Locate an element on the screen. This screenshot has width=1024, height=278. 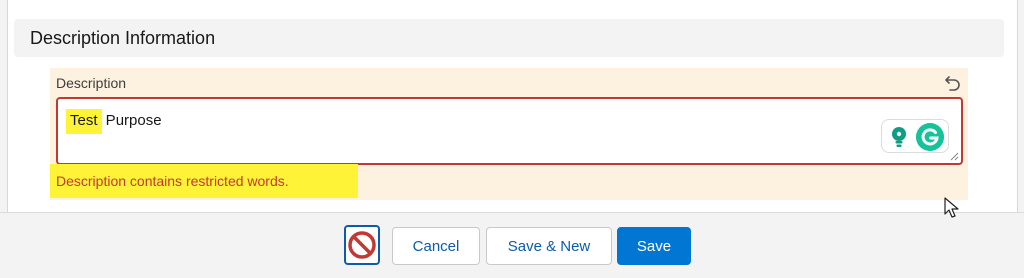
description-value-rest: Purpose is located at coordinates (131, 120).